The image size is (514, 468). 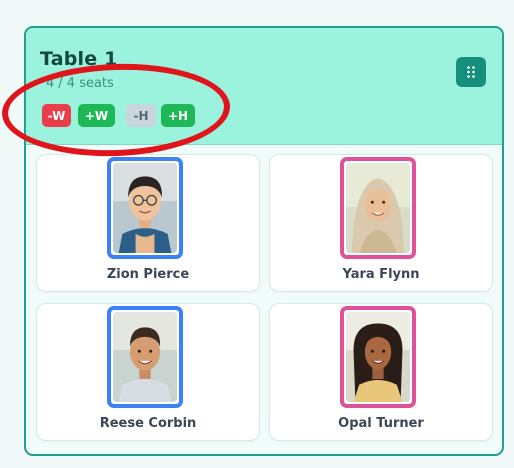 What do you see at coordinates (79, 59) in the screenshot?
I see `table-title: Table 1` at bounding box center [79, 59].